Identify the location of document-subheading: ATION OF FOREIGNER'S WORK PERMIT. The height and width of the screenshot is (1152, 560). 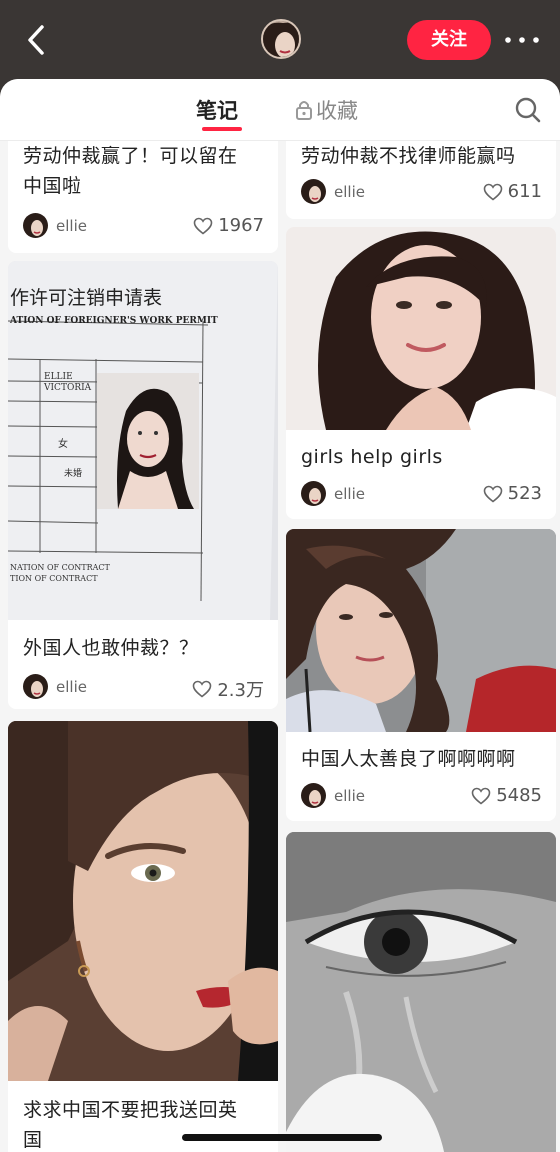
(114, 321).